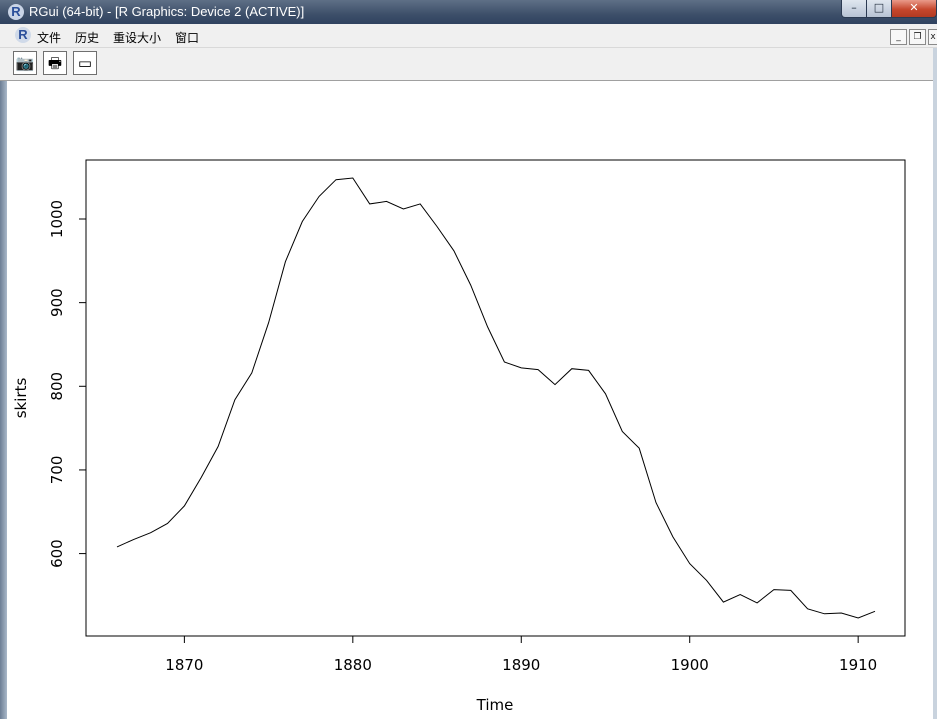  I want to click on y-tick-label: 900, so click(57, 302).